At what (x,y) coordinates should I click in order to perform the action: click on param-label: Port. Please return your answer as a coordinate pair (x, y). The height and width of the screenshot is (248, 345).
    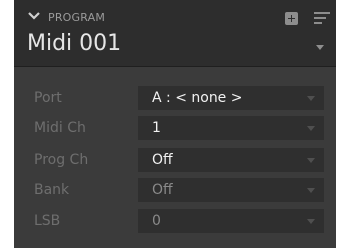
    Looking at the image, I should click on (48, 98).